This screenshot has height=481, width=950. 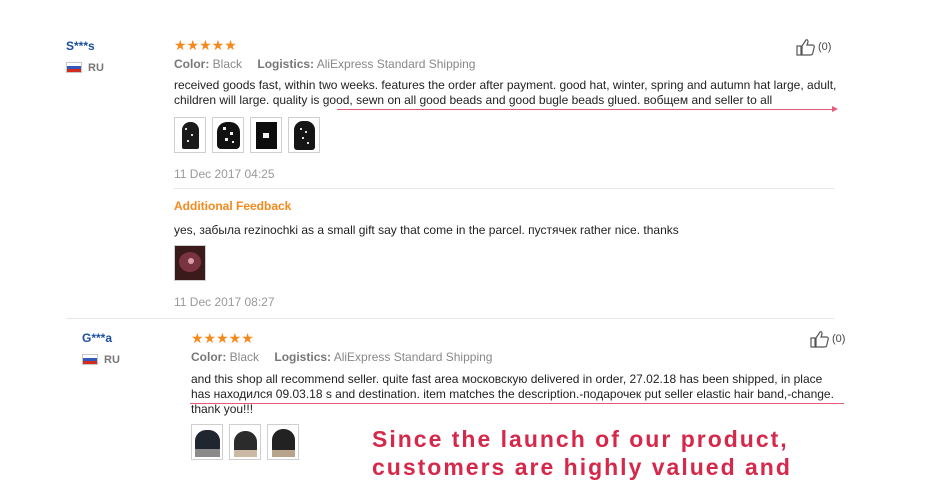 What do you see at coordinates (244, 357) in the screenshot?
I see `color-value: Black` at bounding box center [244, 357].